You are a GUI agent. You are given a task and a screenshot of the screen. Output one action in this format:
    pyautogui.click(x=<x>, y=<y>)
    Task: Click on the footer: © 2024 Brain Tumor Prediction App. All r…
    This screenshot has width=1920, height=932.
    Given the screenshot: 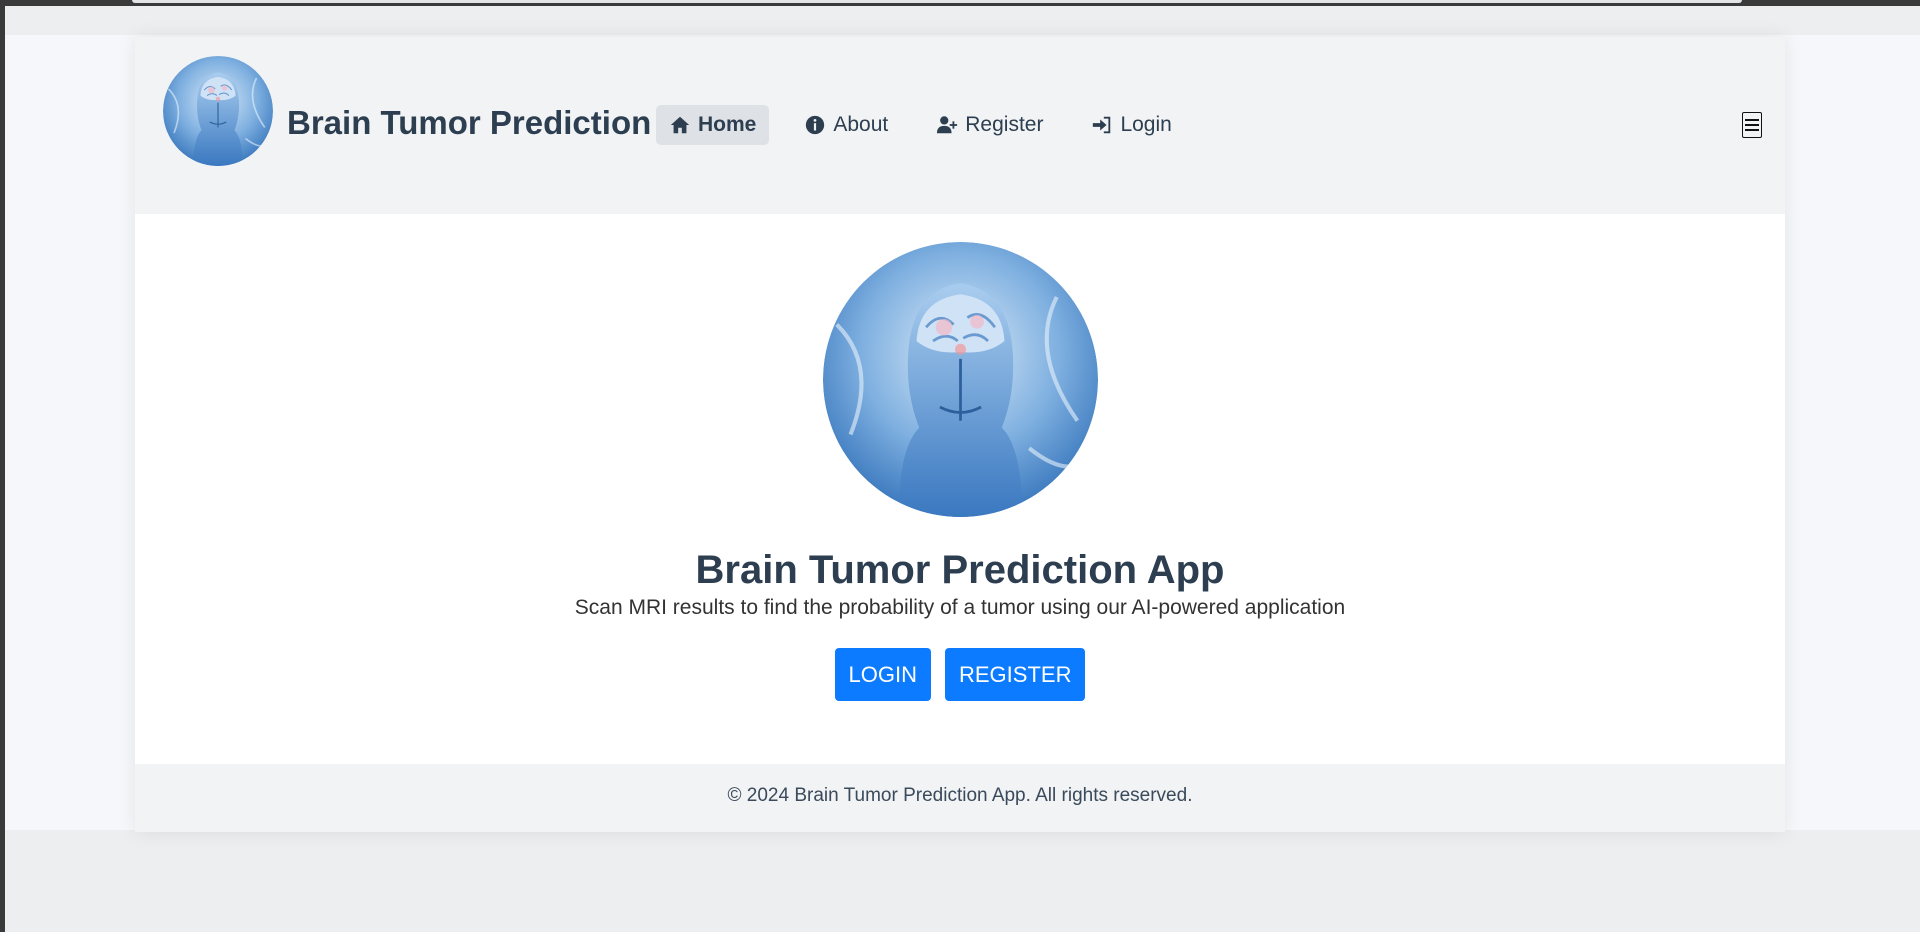 What is the action you would take?
    pyautogui.click(x=960, y=798)
    